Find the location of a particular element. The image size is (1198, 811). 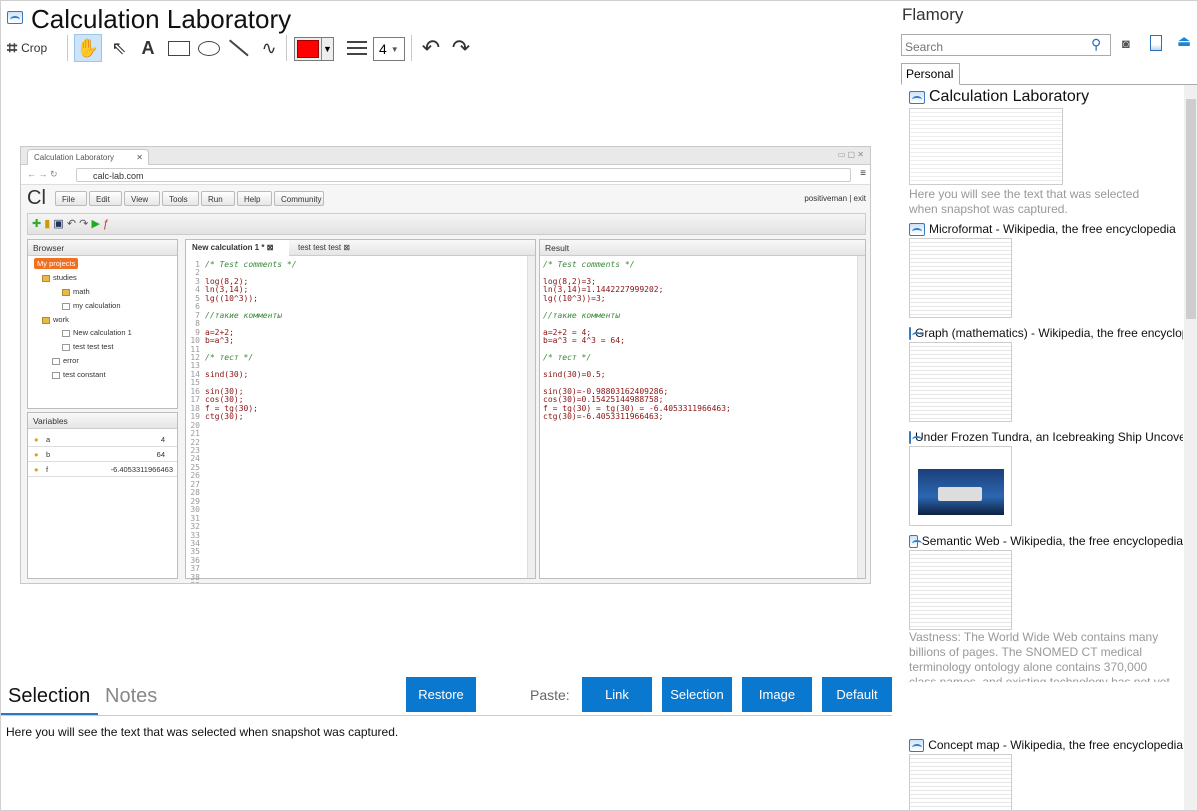

snapshot-menu-help: Help is located at coordinates (254, 198).